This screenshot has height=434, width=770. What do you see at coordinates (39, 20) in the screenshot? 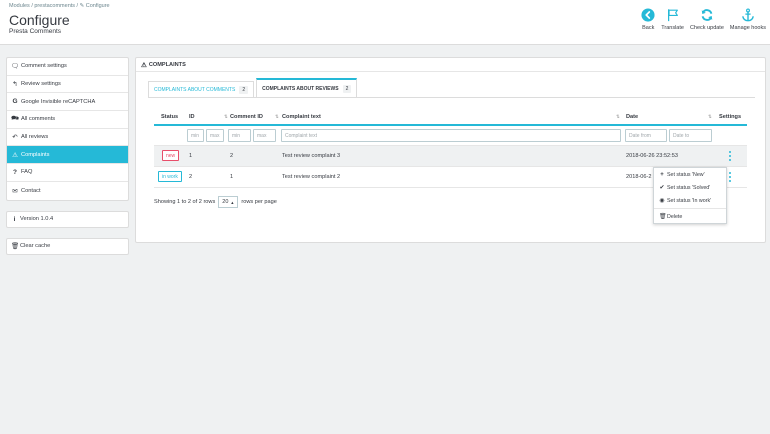
I see `page-title: Configure` at bounding box center [39, 20].